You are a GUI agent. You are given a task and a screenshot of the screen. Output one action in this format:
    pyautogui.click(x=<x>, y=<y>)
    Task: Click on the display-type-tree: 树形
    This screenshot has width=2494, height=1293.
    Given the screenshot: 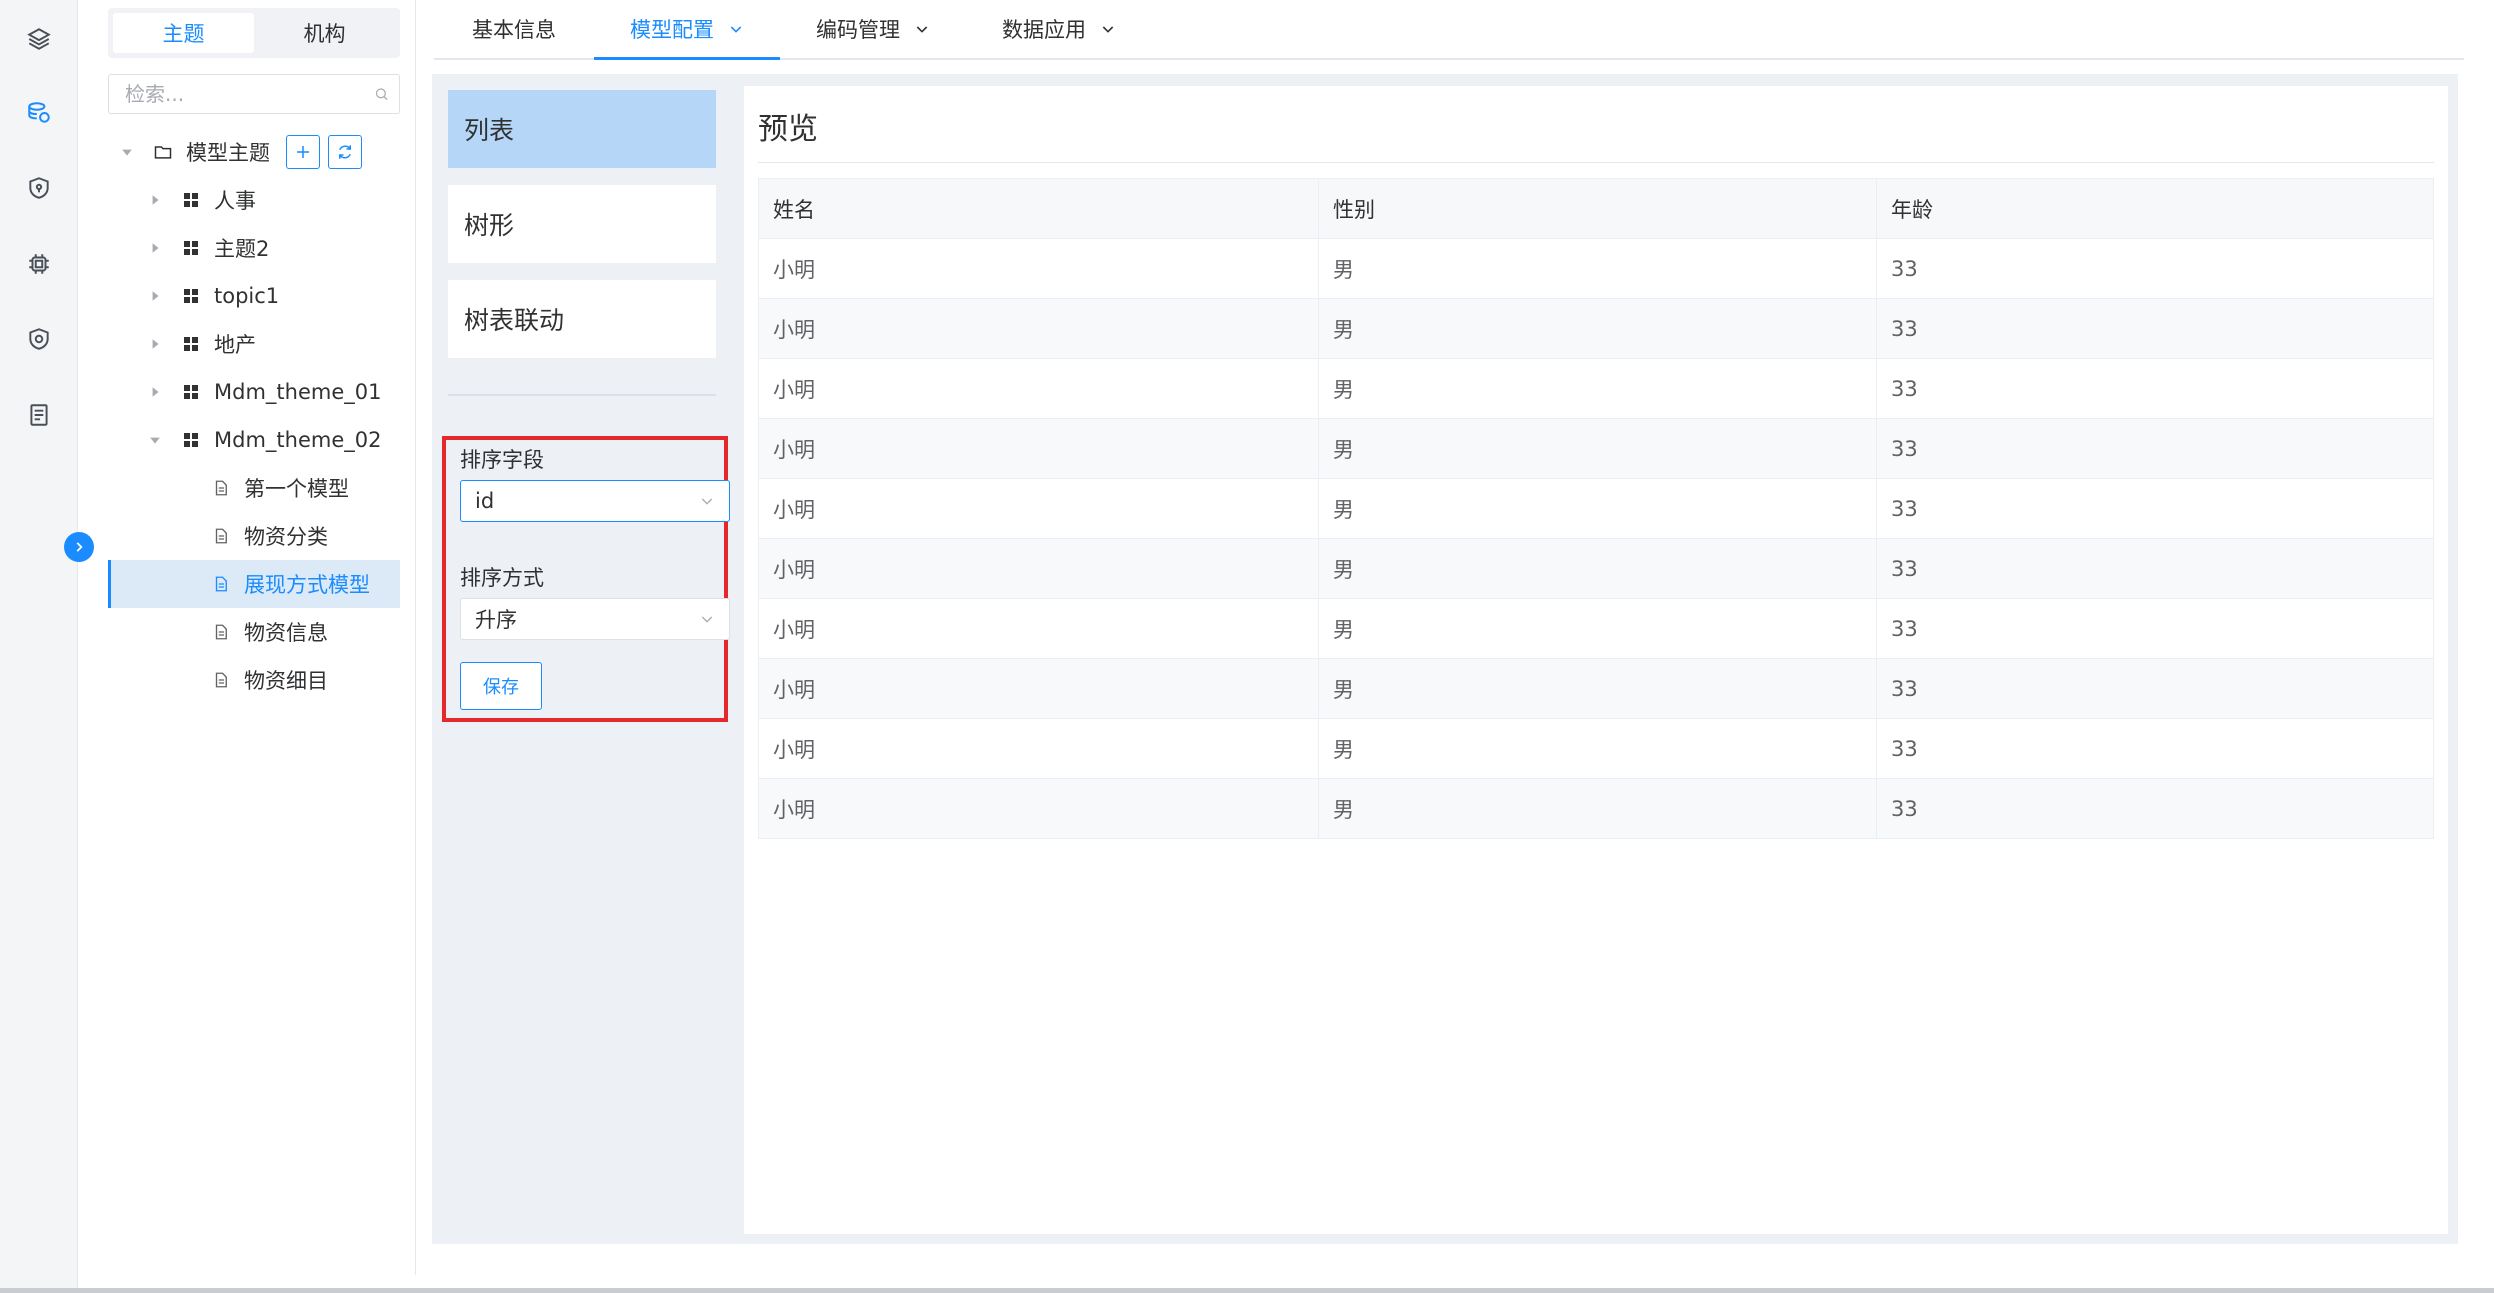 What is the action you would take?
    pyautogui.click(x=582, y=224)
    